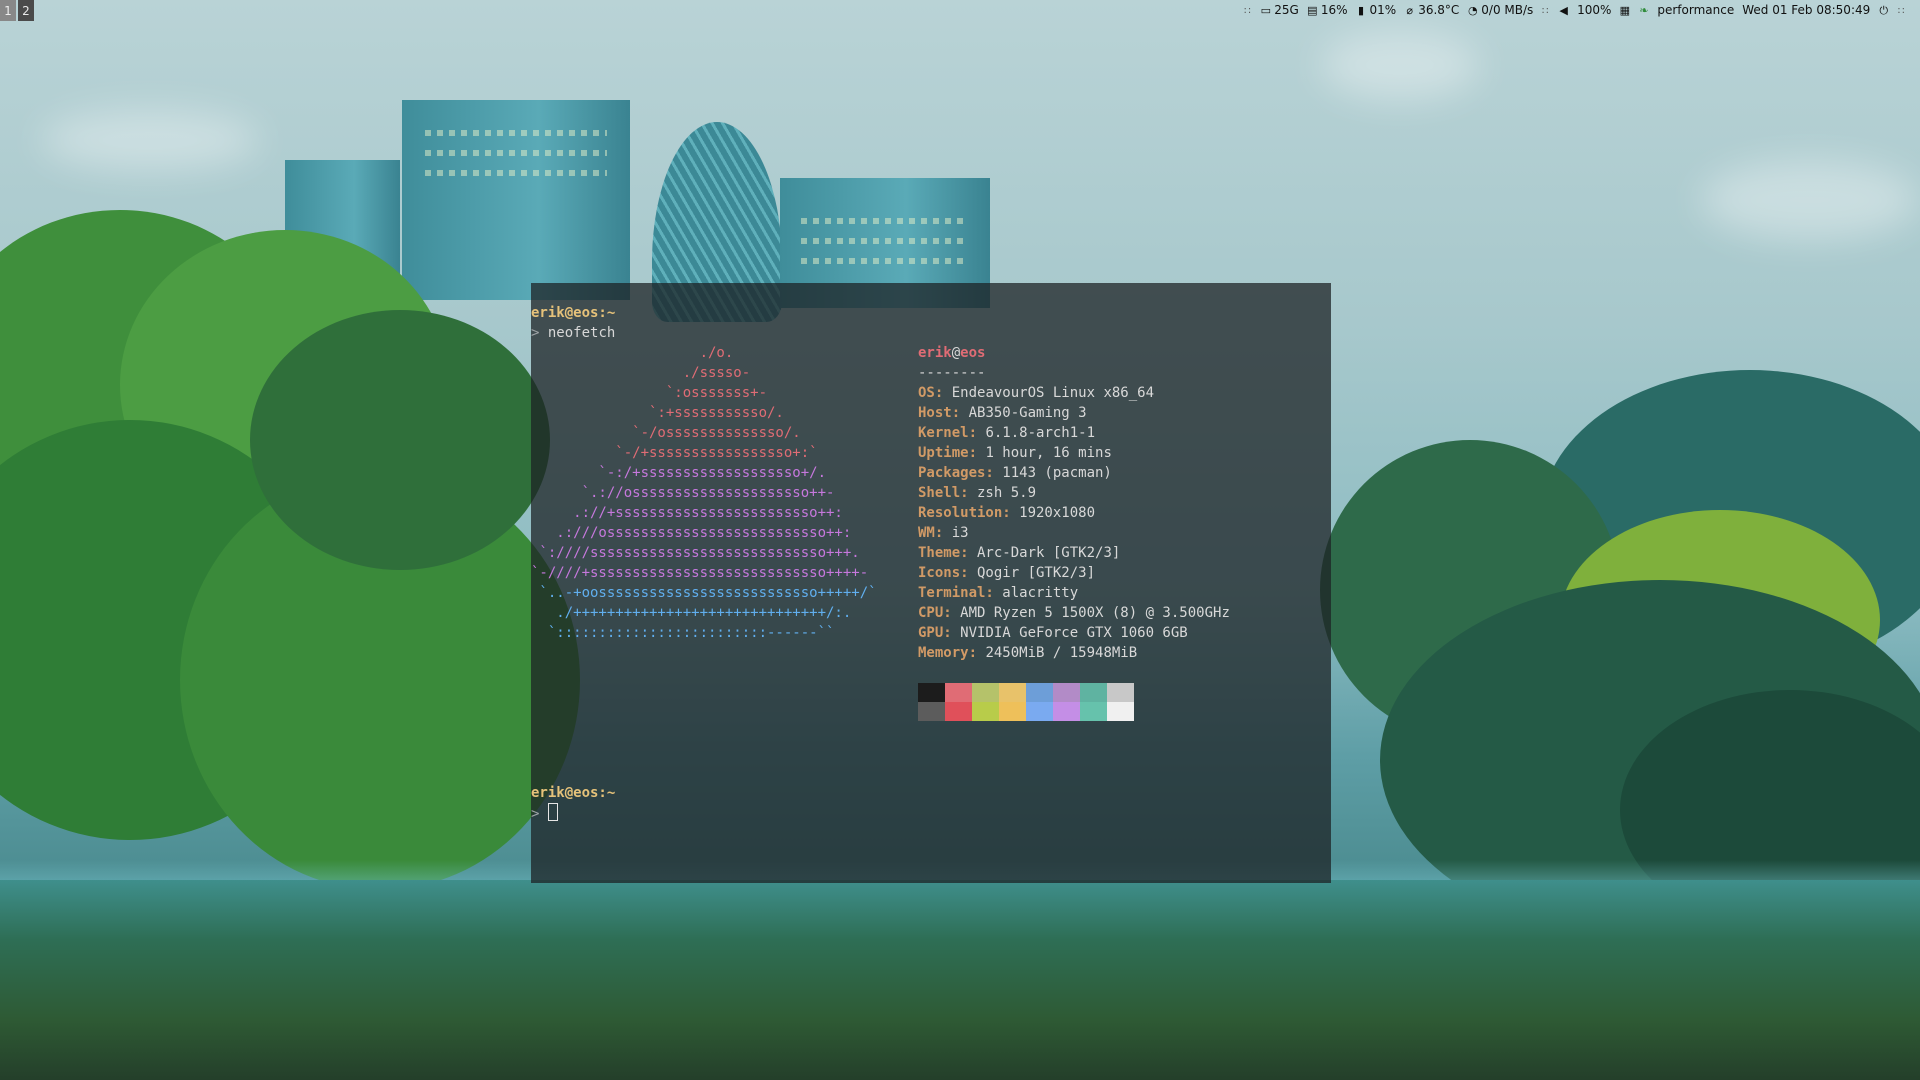 This screenshot has width=1920, height=1080. I want to click on volume-value: 100%, so click(1594, 10).